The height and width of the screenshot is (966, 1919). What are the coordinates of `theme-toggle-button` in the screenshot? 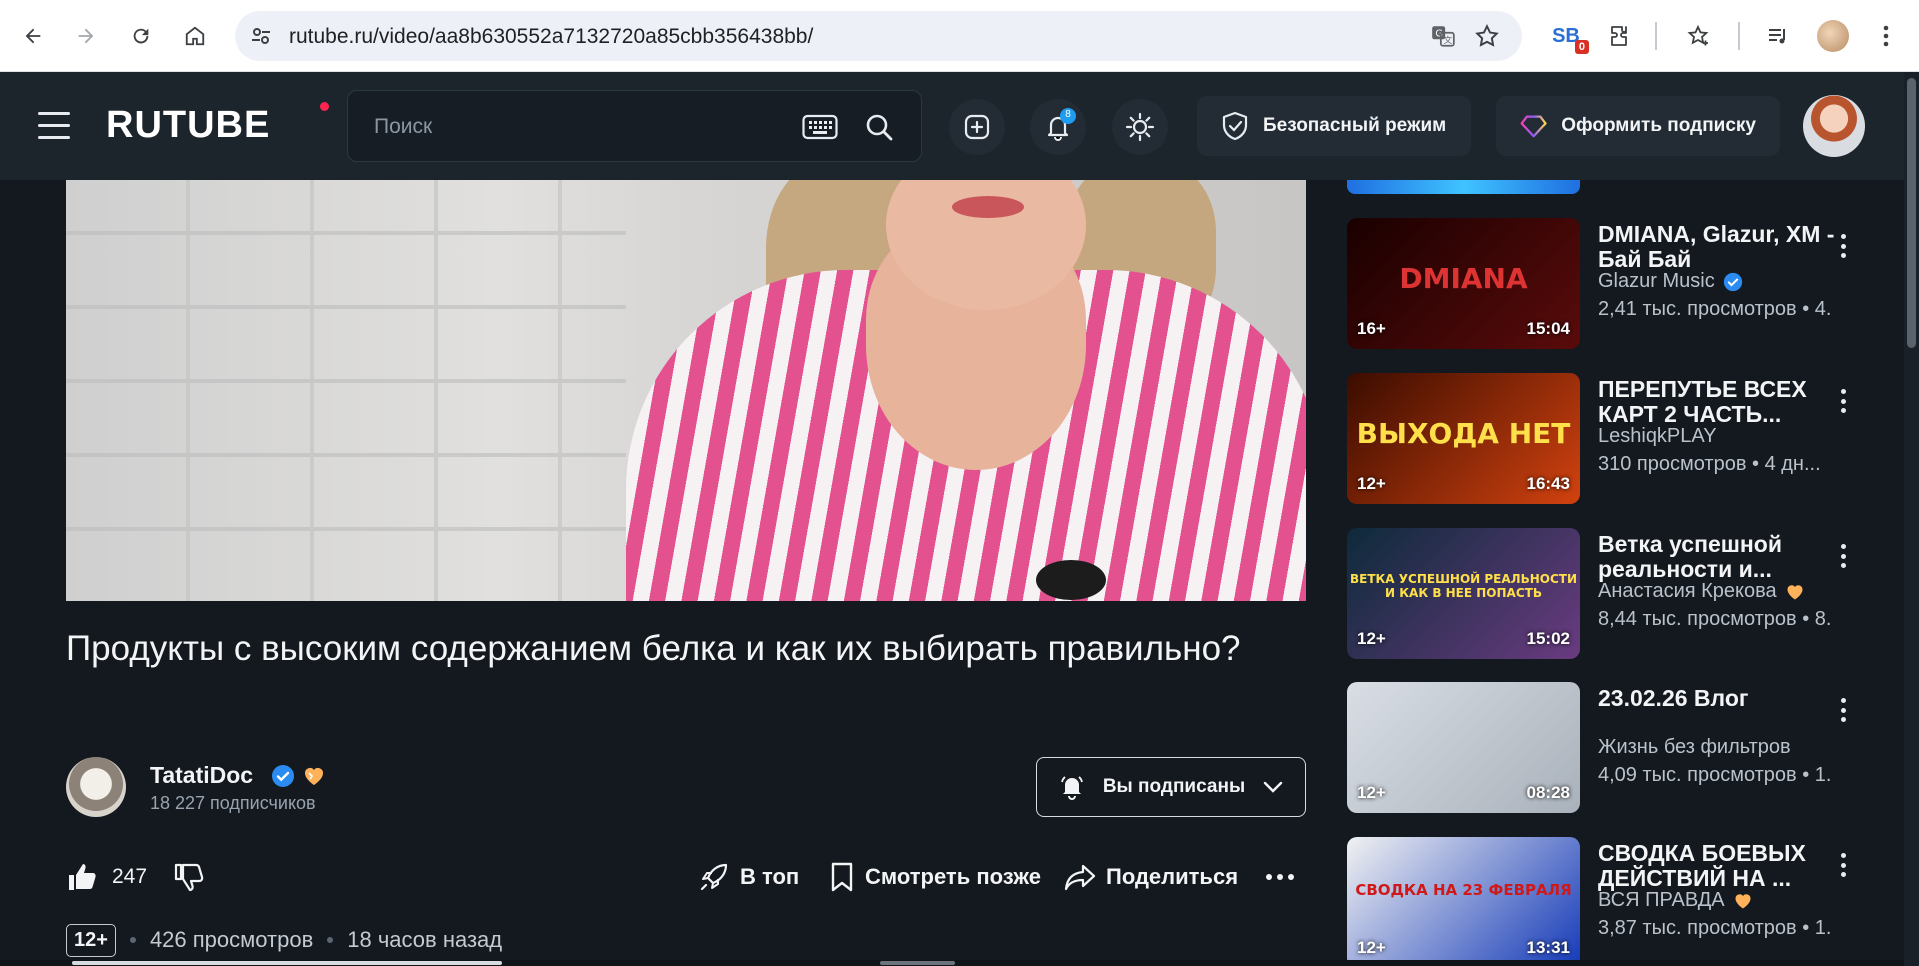 It's located at (1140, 127).